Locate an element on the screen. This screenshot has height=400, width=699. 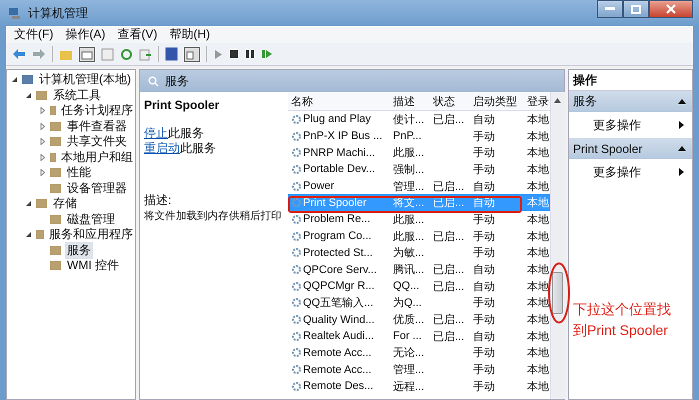
tree-item: 事件查看器 is located at coordinates (97, 126).